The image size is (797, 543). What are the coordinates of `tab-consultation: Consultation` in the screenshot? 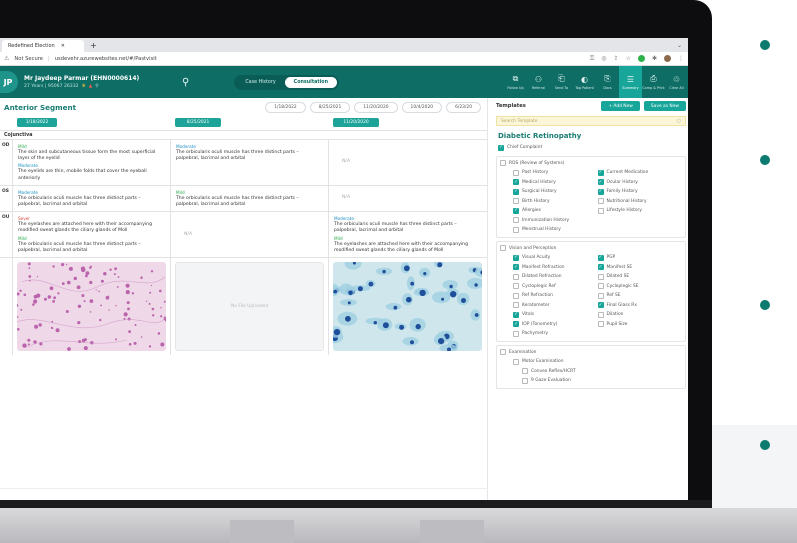 It's located at (310, 82).